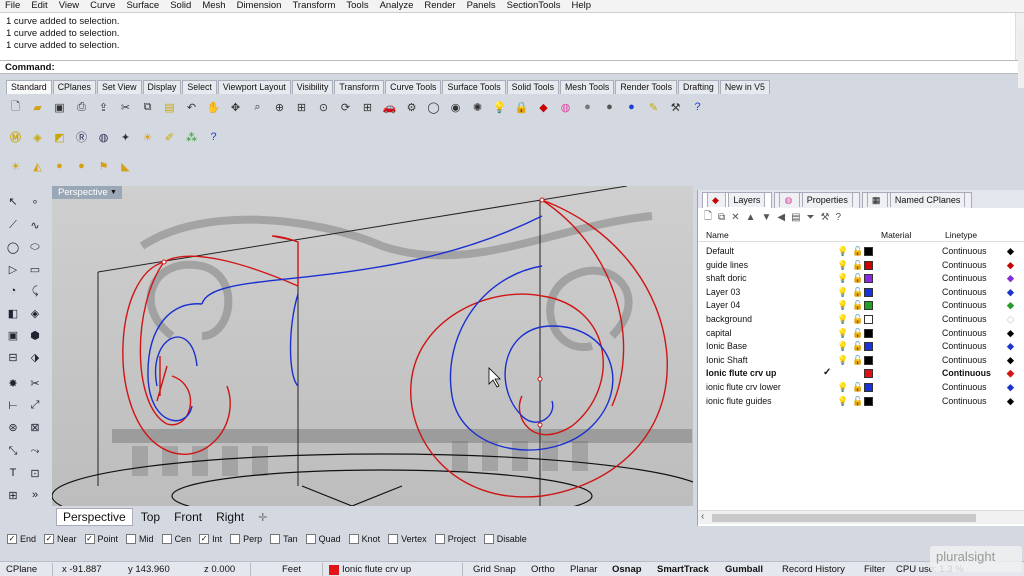 This screenshot has height=576, width=1024. I want to click on text-icon: T, so click(13, 473).